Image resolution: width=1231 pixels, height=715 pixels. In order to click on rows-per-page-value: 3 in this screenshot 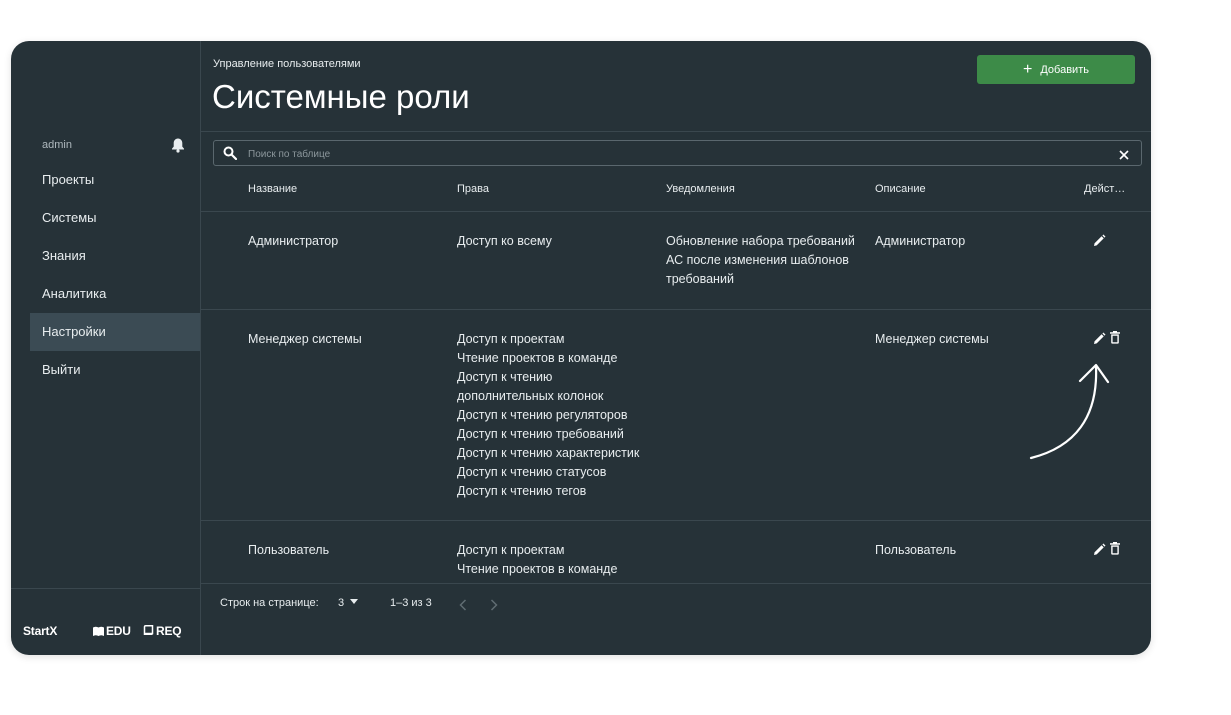, I will do `click(341, 603)`.